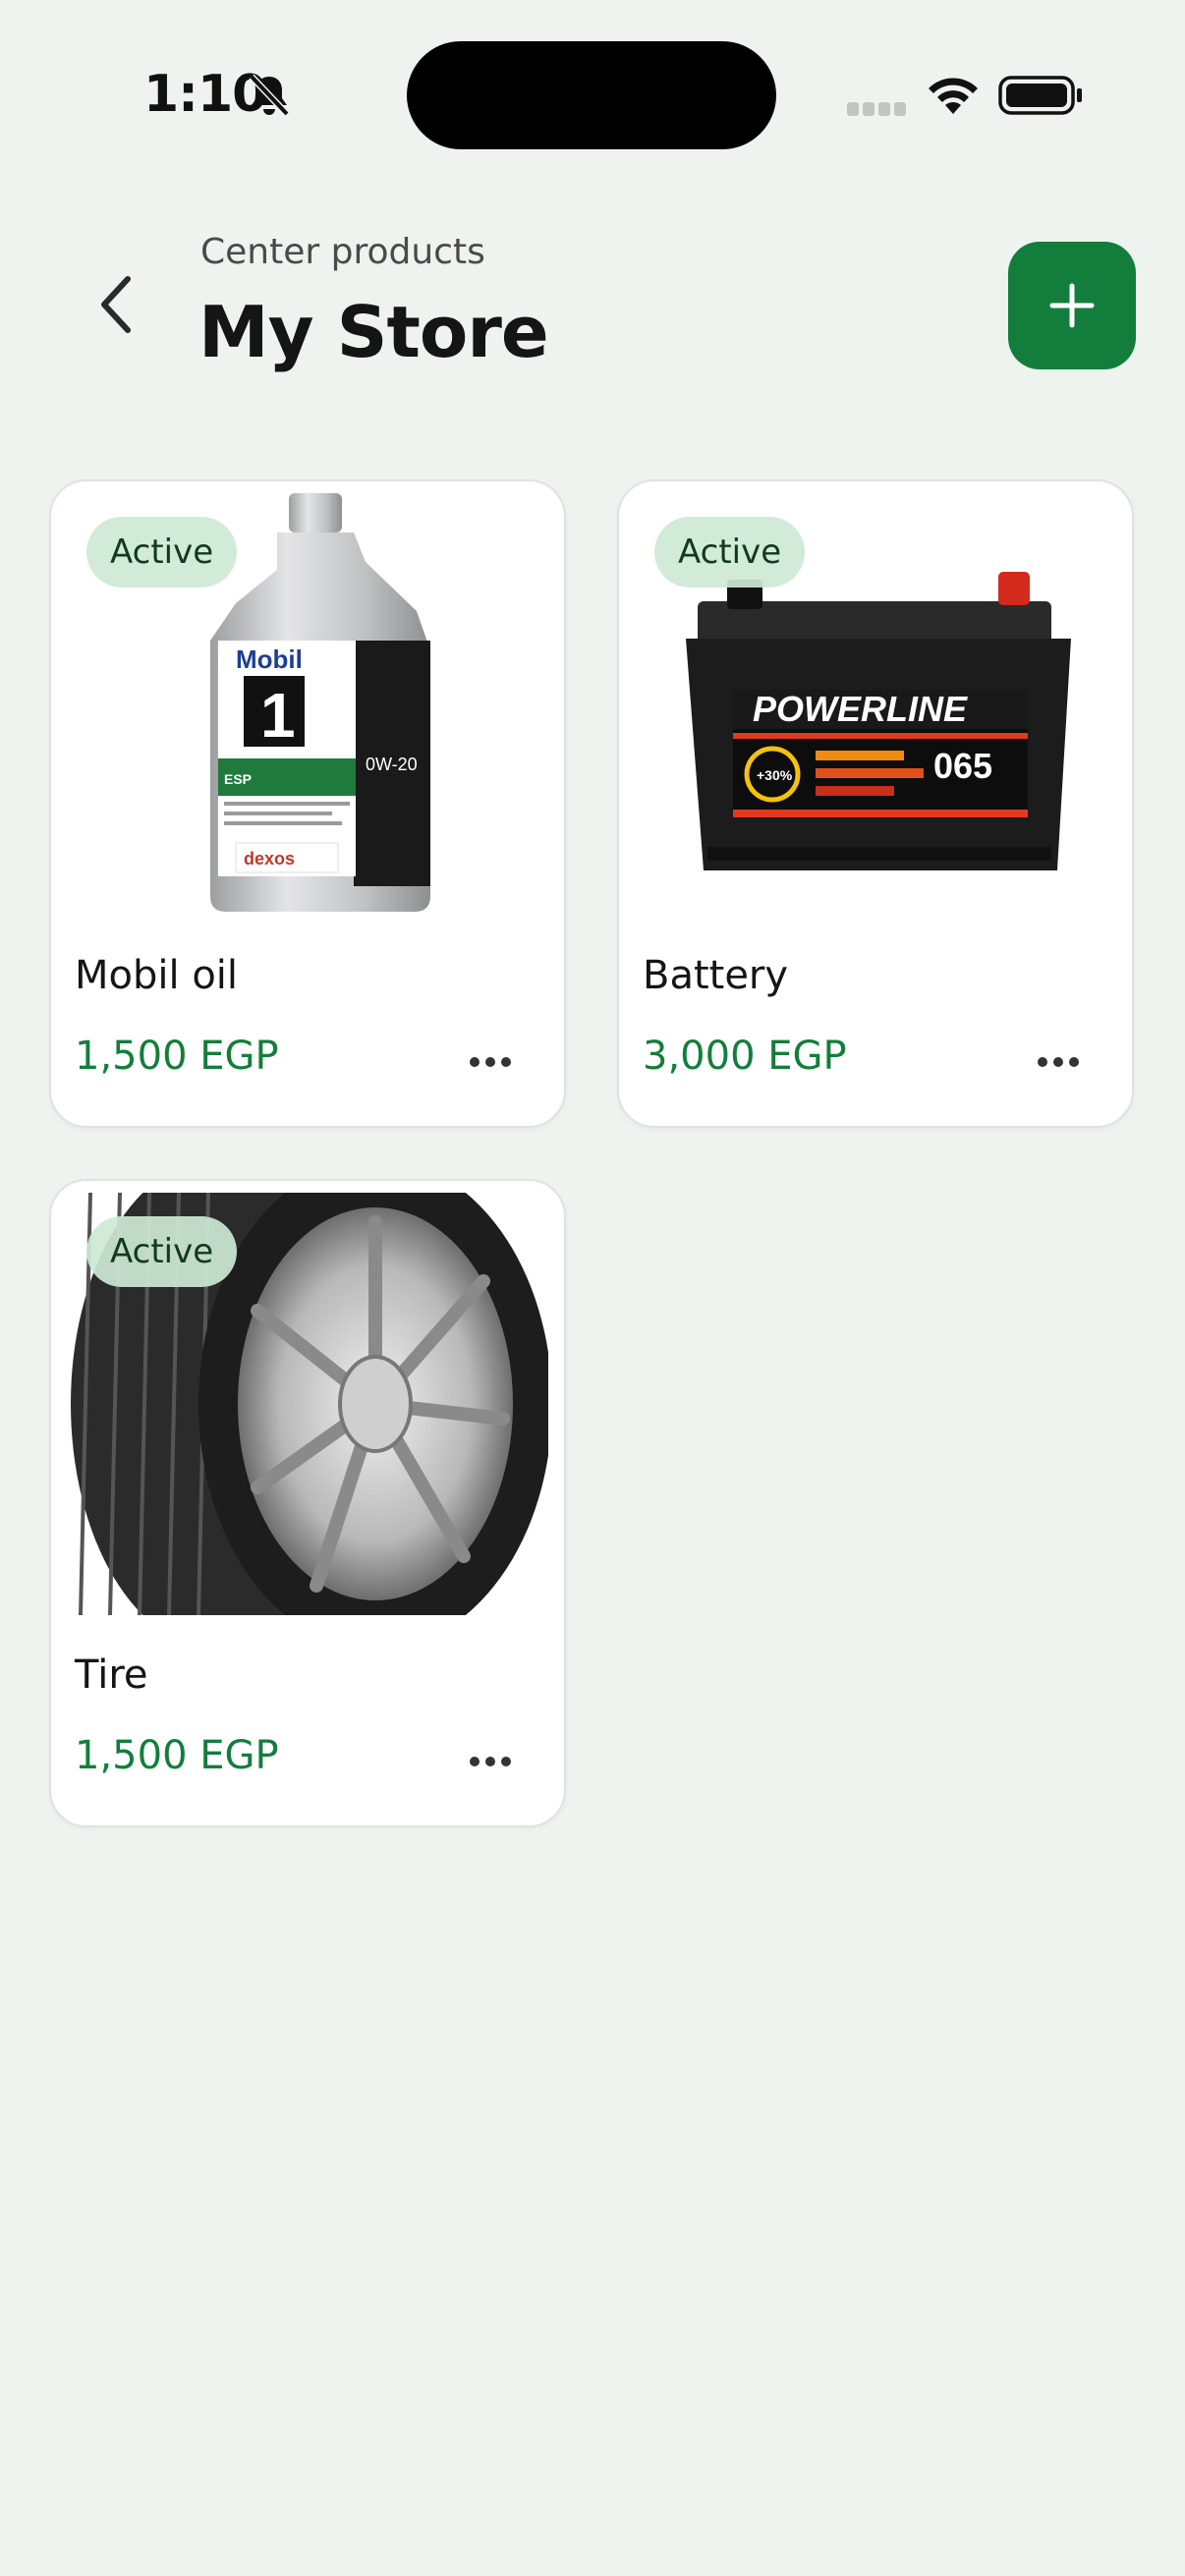 The height and width of the screenshot is (2576, 1185). Describe the element at coordinates (745, 1056) in the screenshot. I see `product-price: 3,000 EGP` at that location.